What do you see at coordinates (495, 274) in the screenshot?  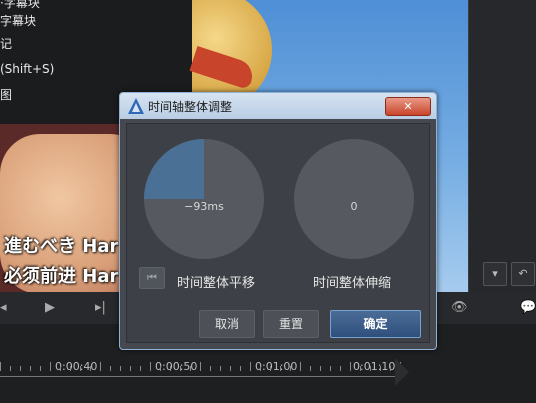 I see `dropdown-icon: ▾` at bounding box center [495, 274].